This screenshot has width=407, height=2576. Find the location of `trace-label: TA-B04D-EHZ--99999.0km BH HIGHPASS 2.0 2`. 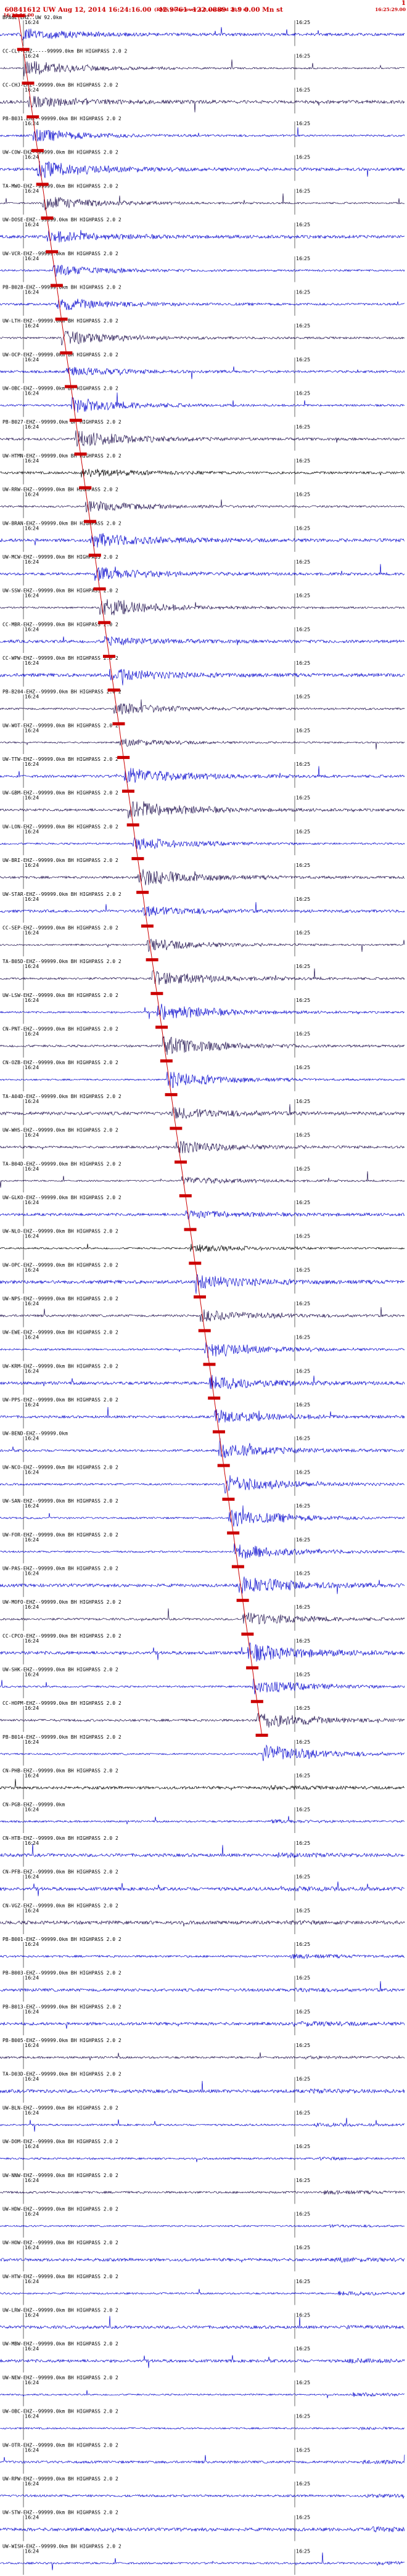

trace-label: TA-B04D-EHZ--99999.0km BH HIGHPASS 2.0 2 is located at coordinates (62, 1164).